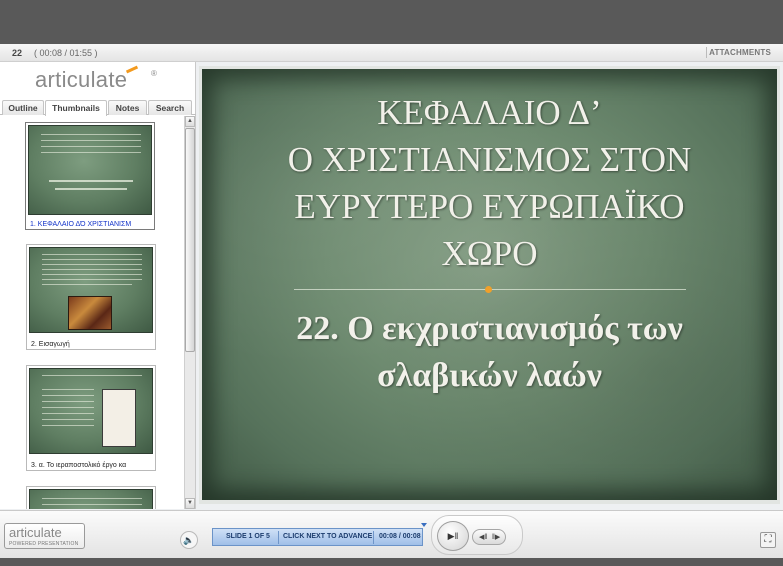 This screenshot has height=566, width=783. Describe the element at coordinates (488, 289) in the screenshot. I see `divider-dot` at that location.